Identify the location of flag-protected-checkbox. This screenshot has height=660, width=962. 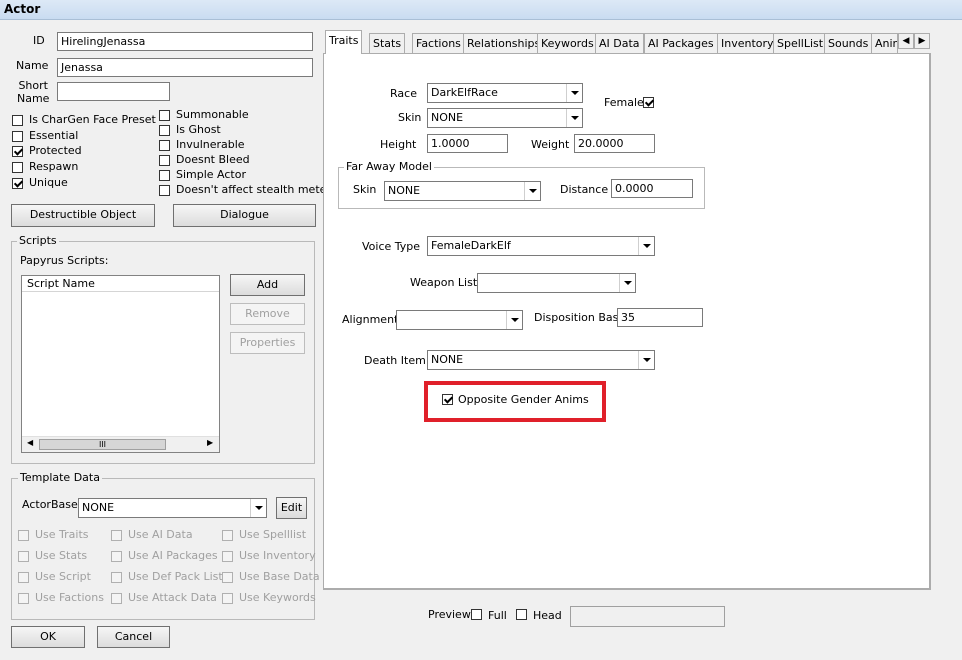
(17, 152).